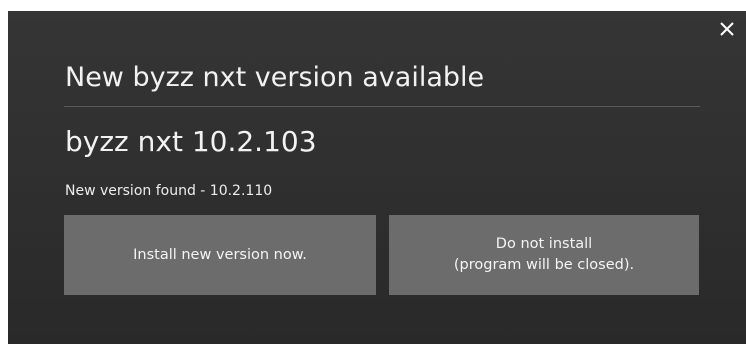  I want to click on install-now-button: Install new version now., so click(220, 255).